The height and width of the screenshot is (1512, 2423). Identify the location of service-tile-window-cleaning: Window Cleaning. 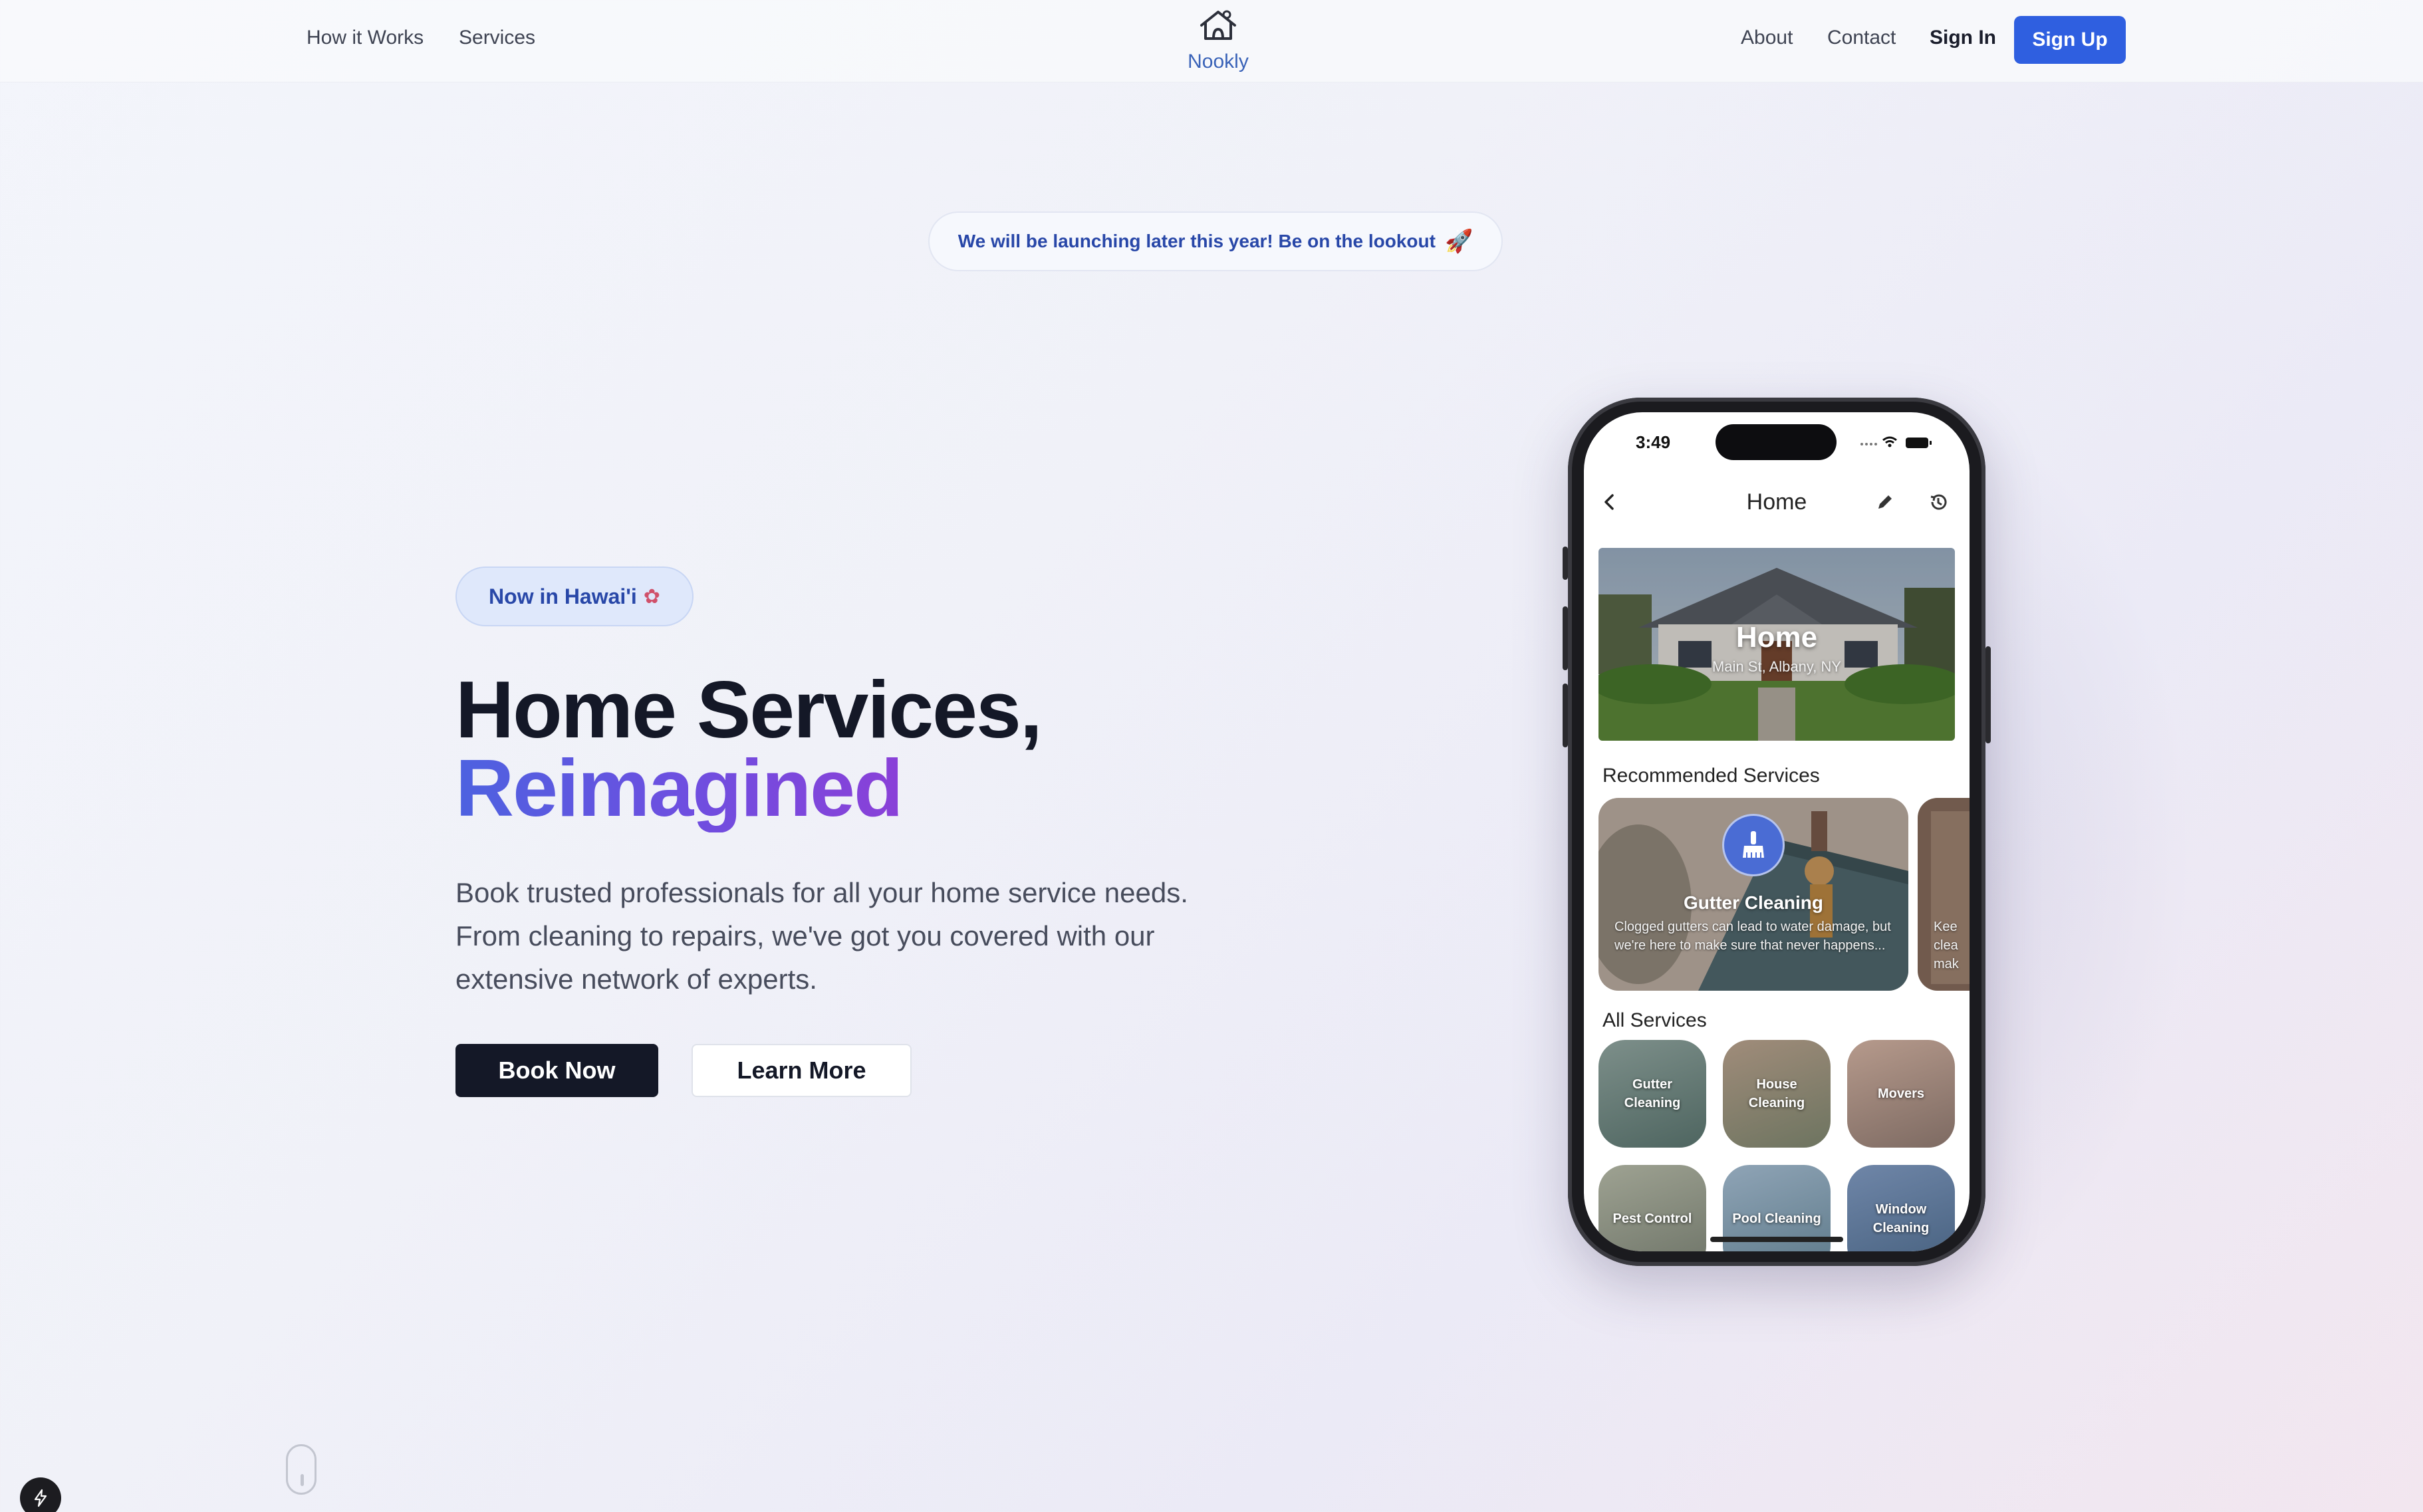
(1901, 1208).